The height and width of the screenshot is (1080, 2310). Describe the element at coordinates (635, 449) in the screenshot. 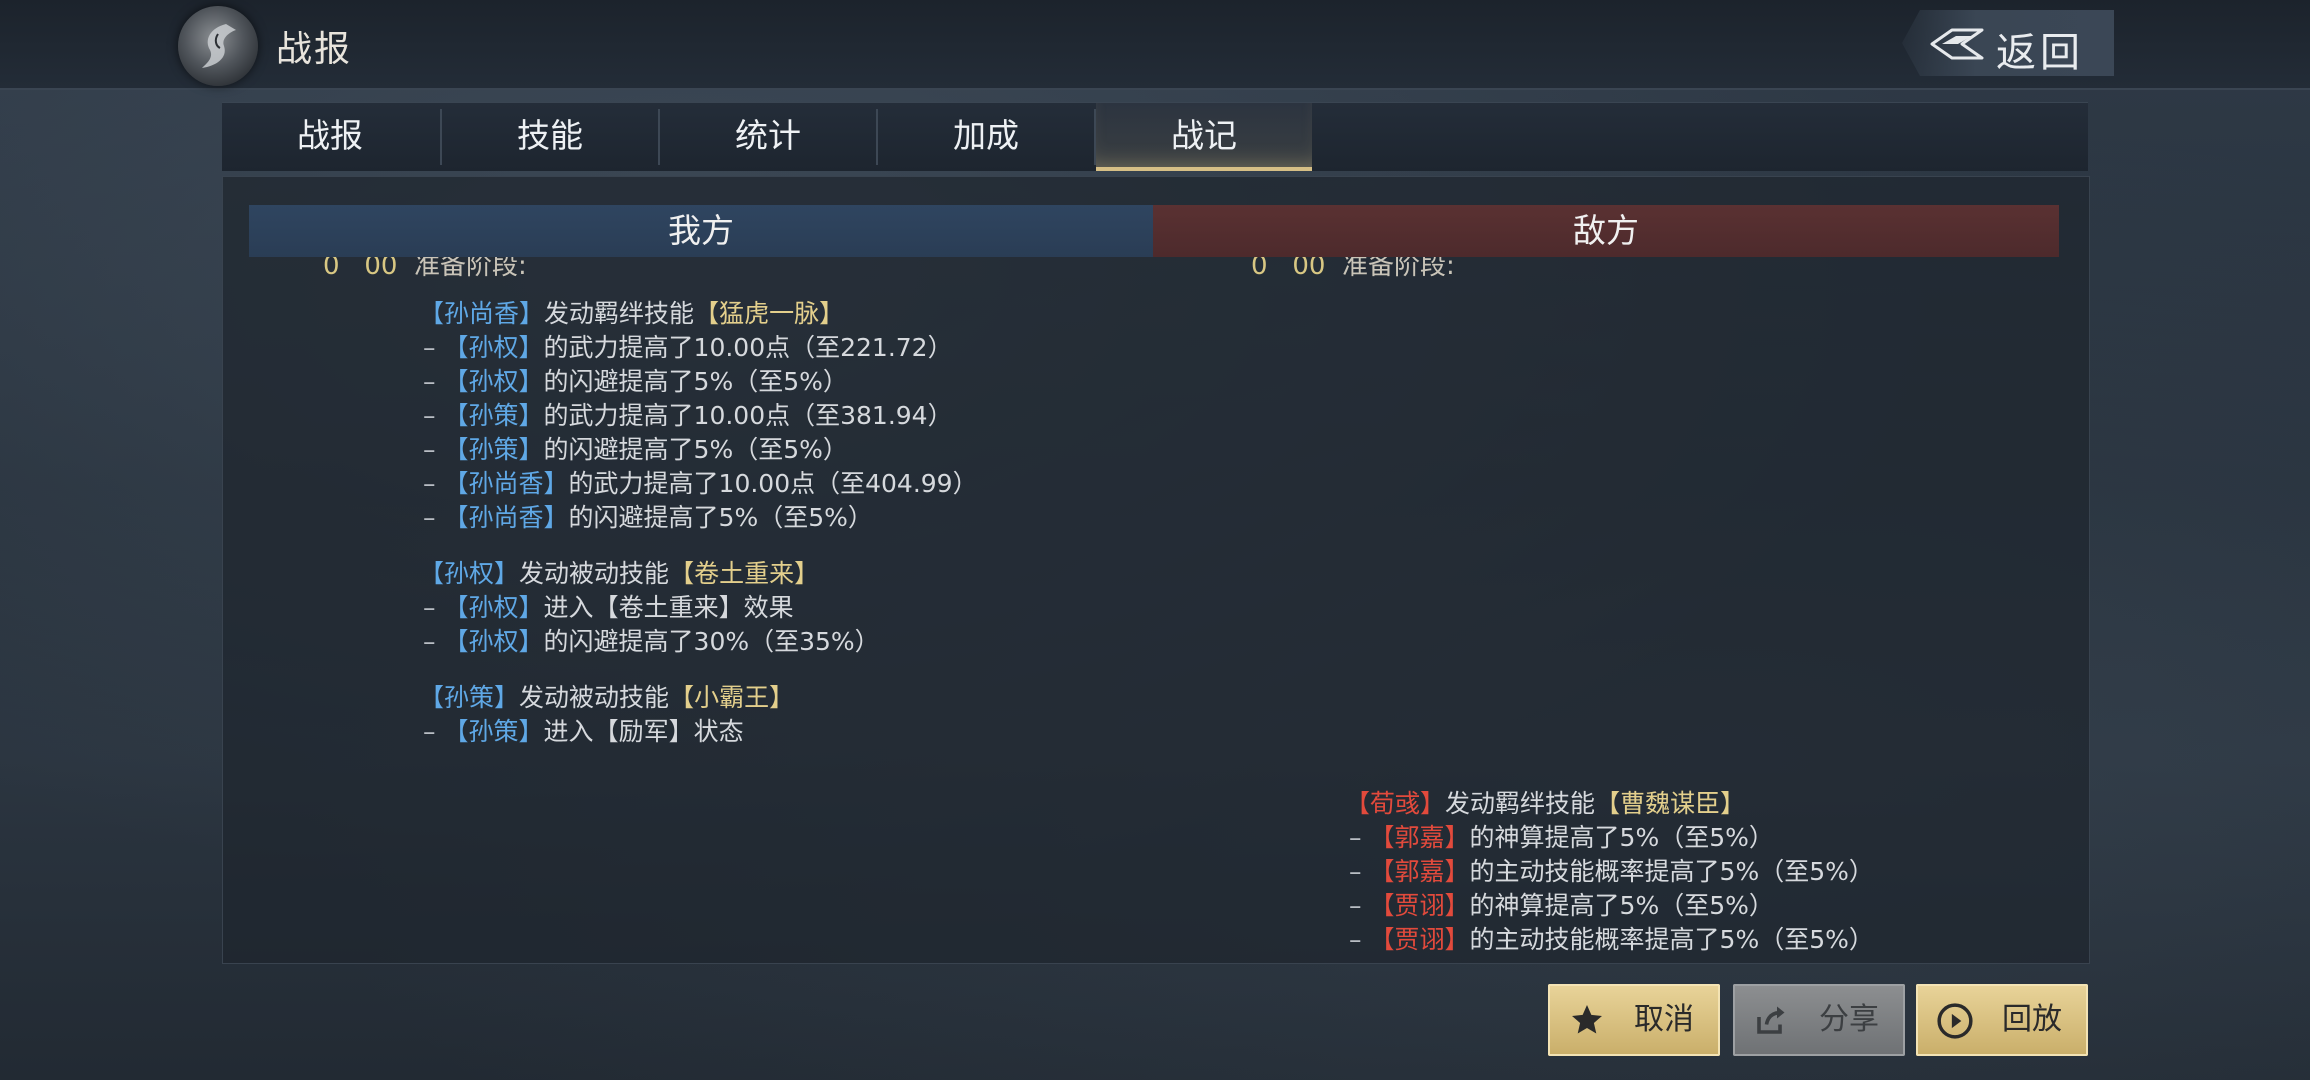

I see `log-sub-line: – 【孙策】的闪避提高了5%（至5%）` at that location.